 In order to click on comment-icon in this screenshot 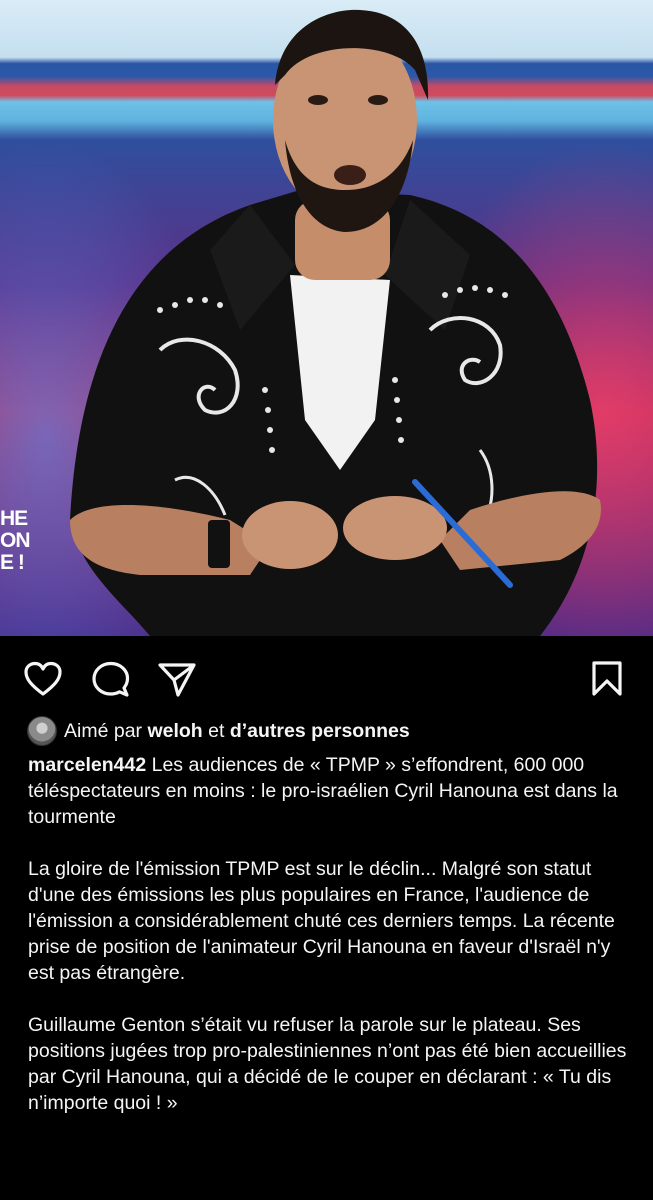, I will do `click(111, 680)`.